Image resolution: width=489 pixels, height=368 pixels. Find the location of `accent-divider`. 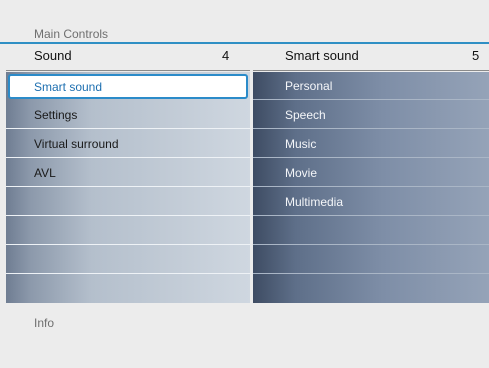

accent-divider is located at coordinates (244, 43).